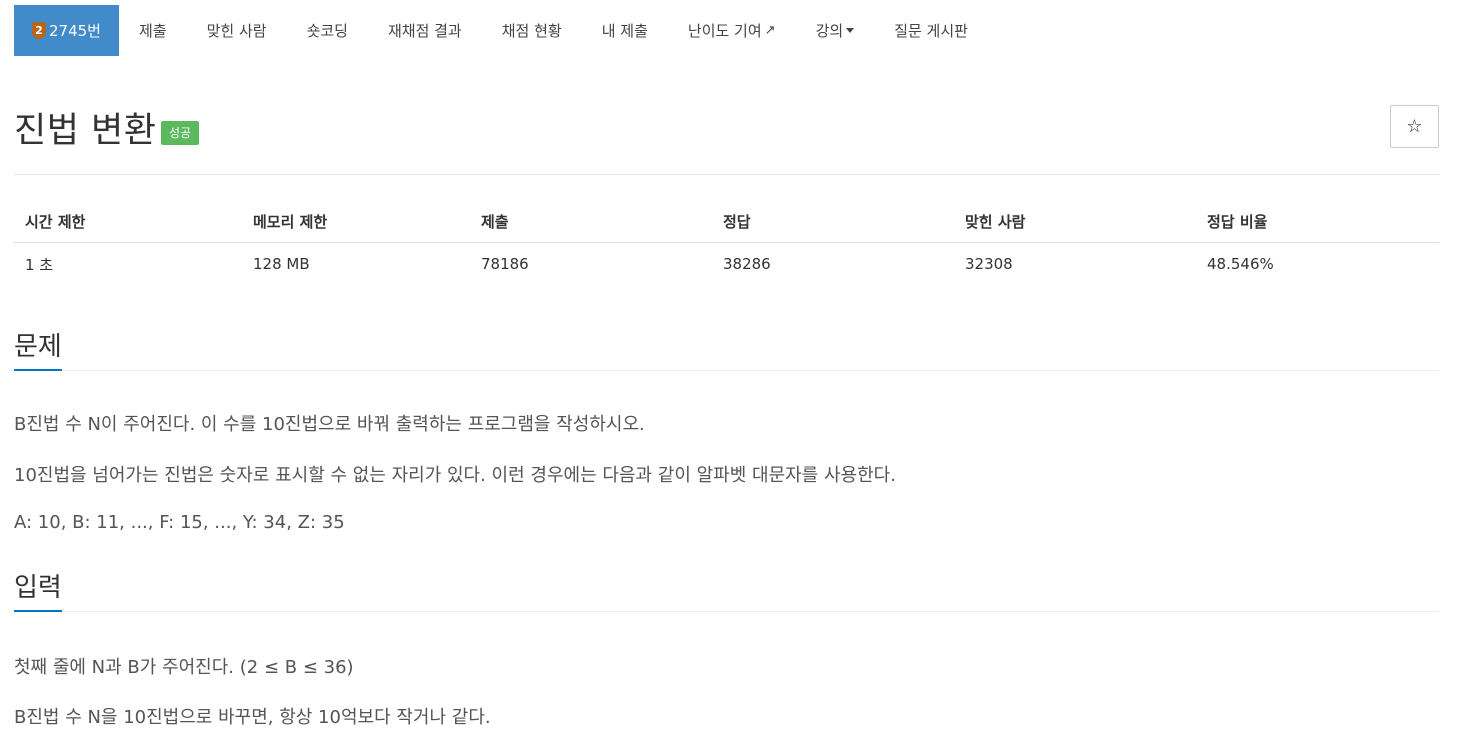  Describe the element at coordinates (850, 30) in the screenshot. I see `caret-down-icon` at that location.